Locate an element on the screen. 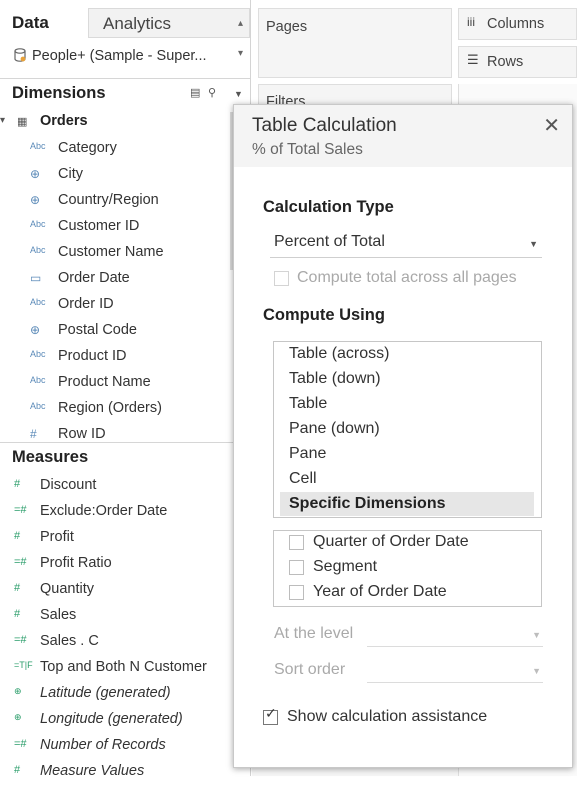 Image resolution: width=577 pixels, height=785 pixels. measure-item: =# Profit Ratio is located at coordinates (120, 565).